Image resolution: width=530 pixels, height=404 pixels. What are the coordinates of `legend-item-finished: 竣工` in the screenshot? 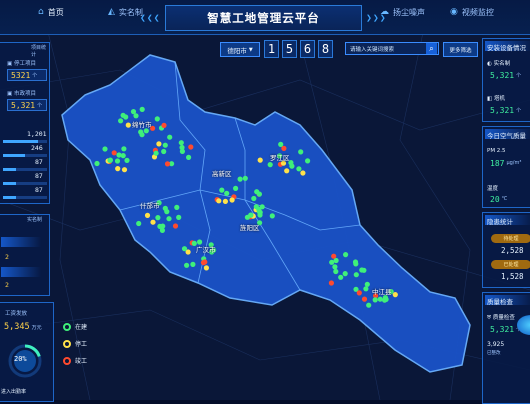 It's located at (75, 360).